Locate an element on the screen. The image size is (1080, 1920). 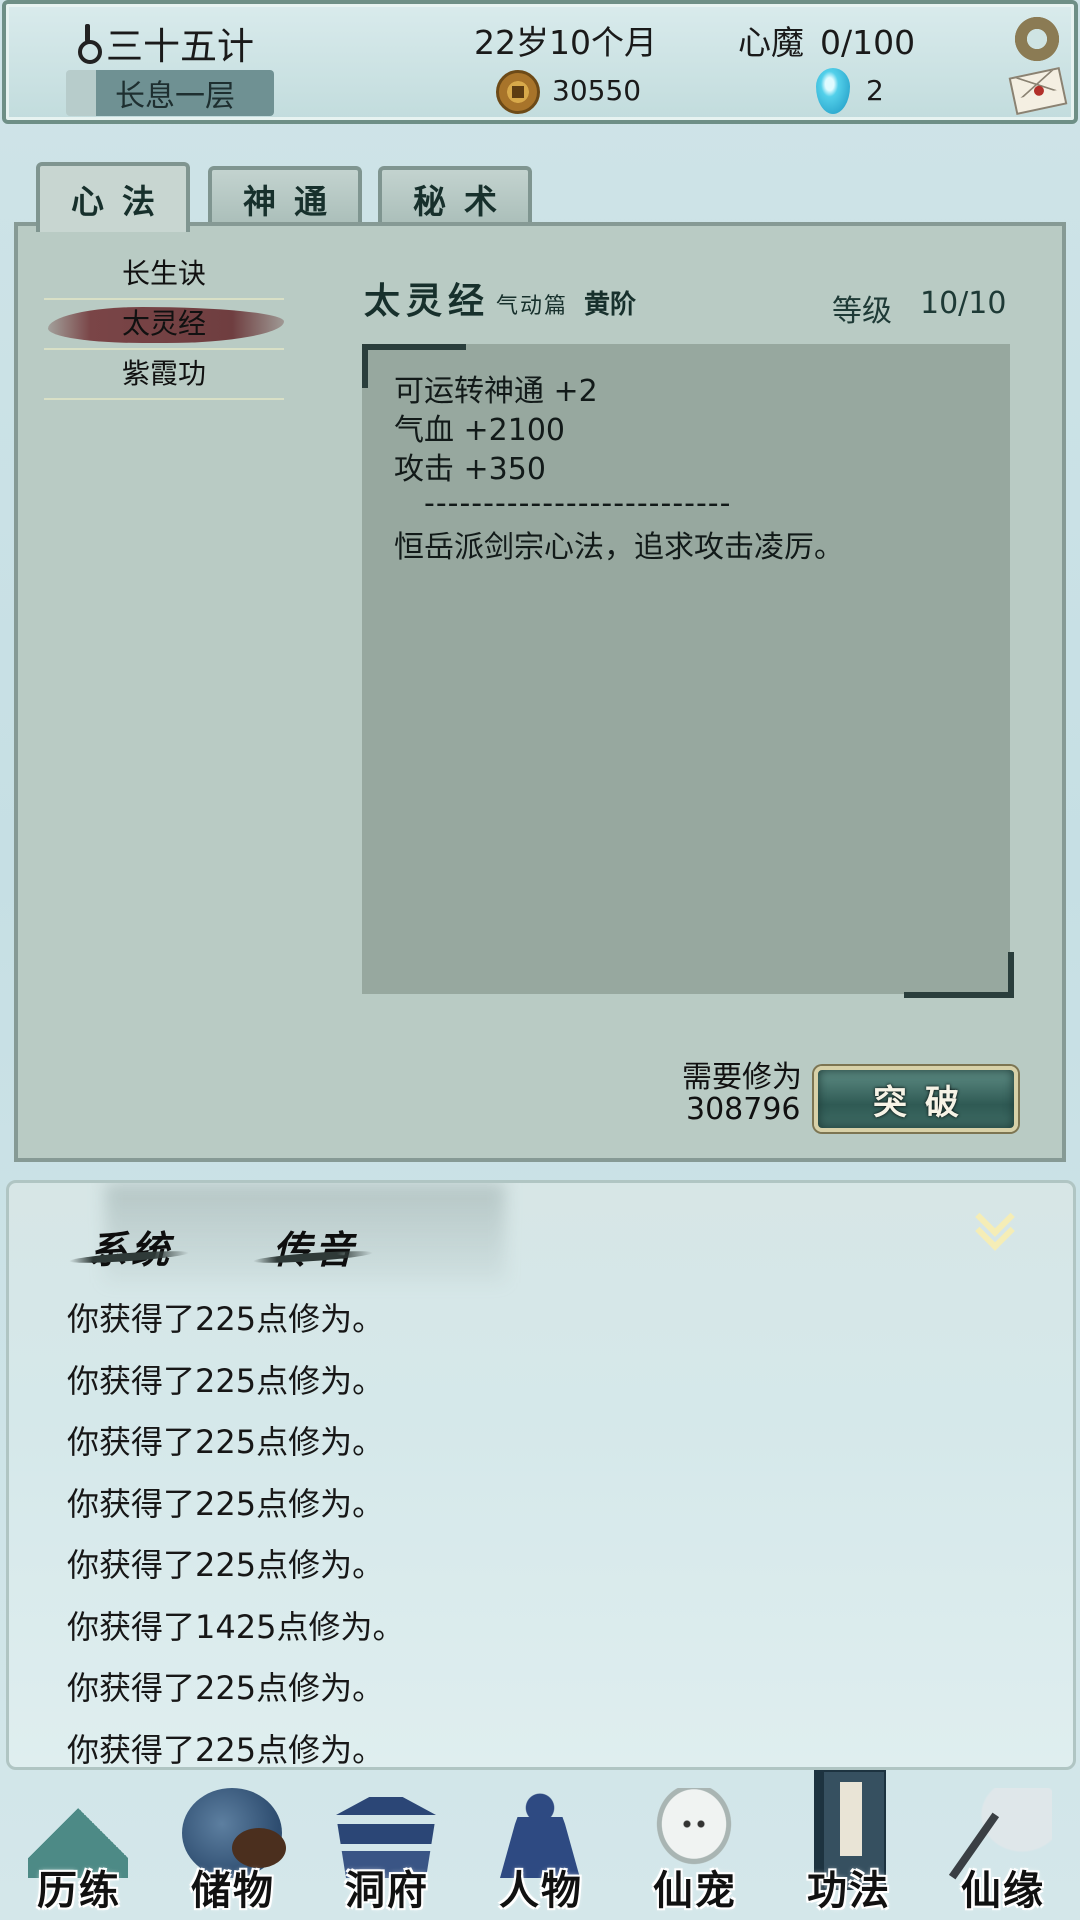
technique-title: 太灵经 气动篇 黄阶 is located at coordinates (500, 298).